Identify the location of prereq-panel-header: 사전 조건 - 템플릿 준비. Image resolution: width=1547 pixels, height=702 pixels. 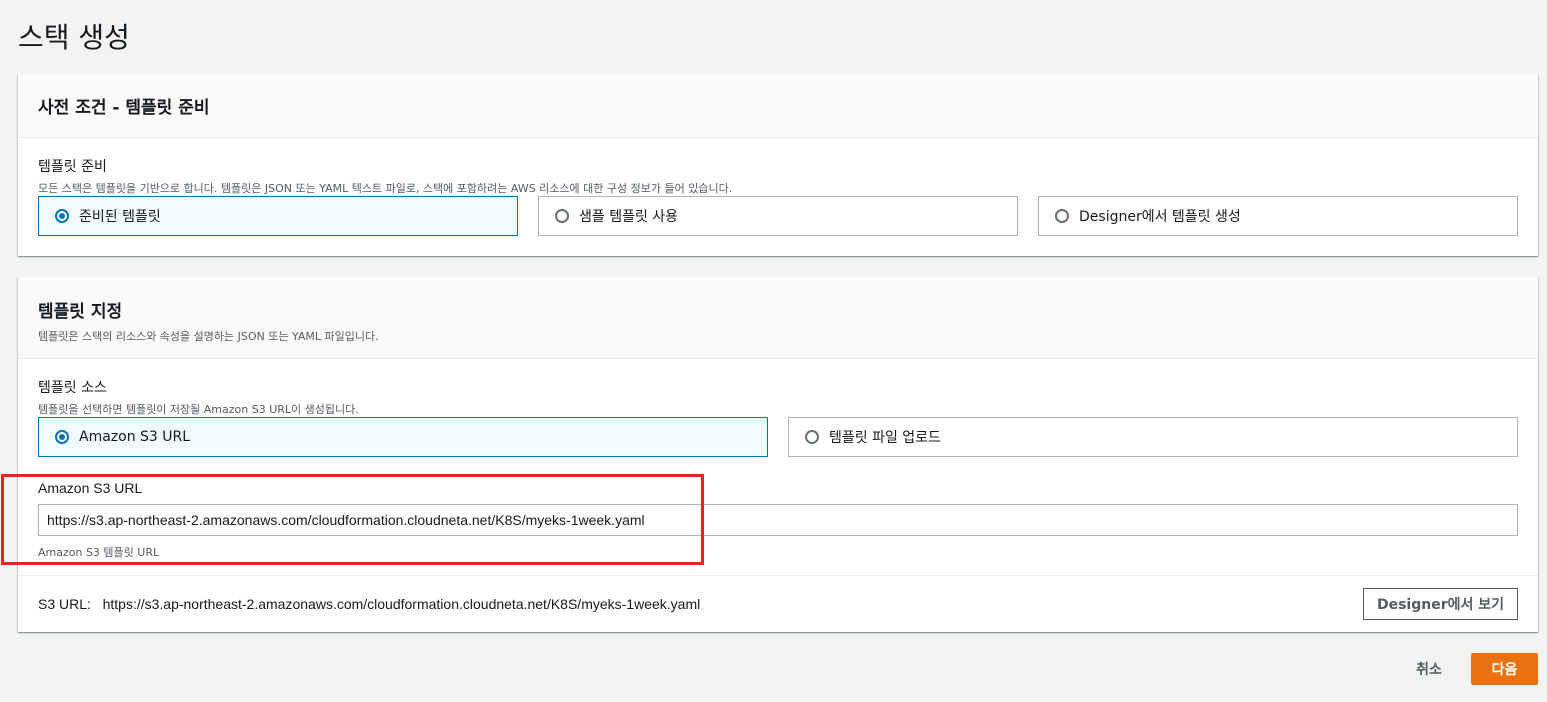
(778, 106).